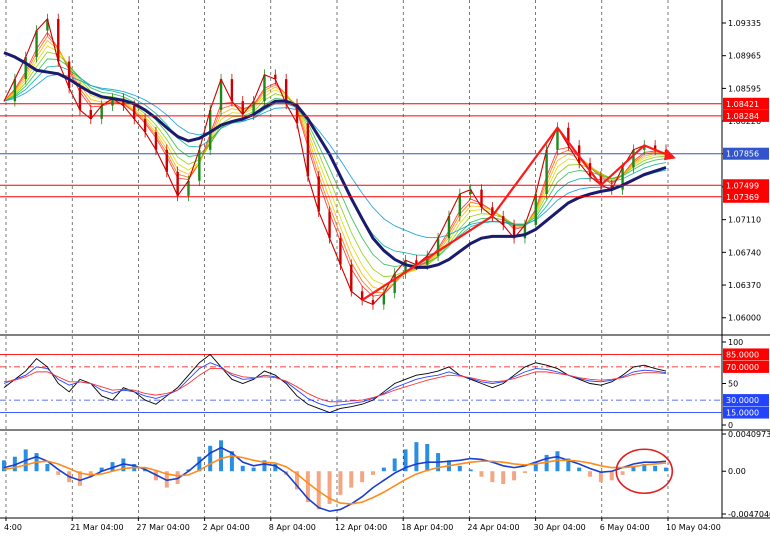 This screenshot has width=770, height=538. What do you see at coordinates (742, 400) in the screenshot?
I see `osc-level-label: 30.0000` at bounding box center [742, 400].